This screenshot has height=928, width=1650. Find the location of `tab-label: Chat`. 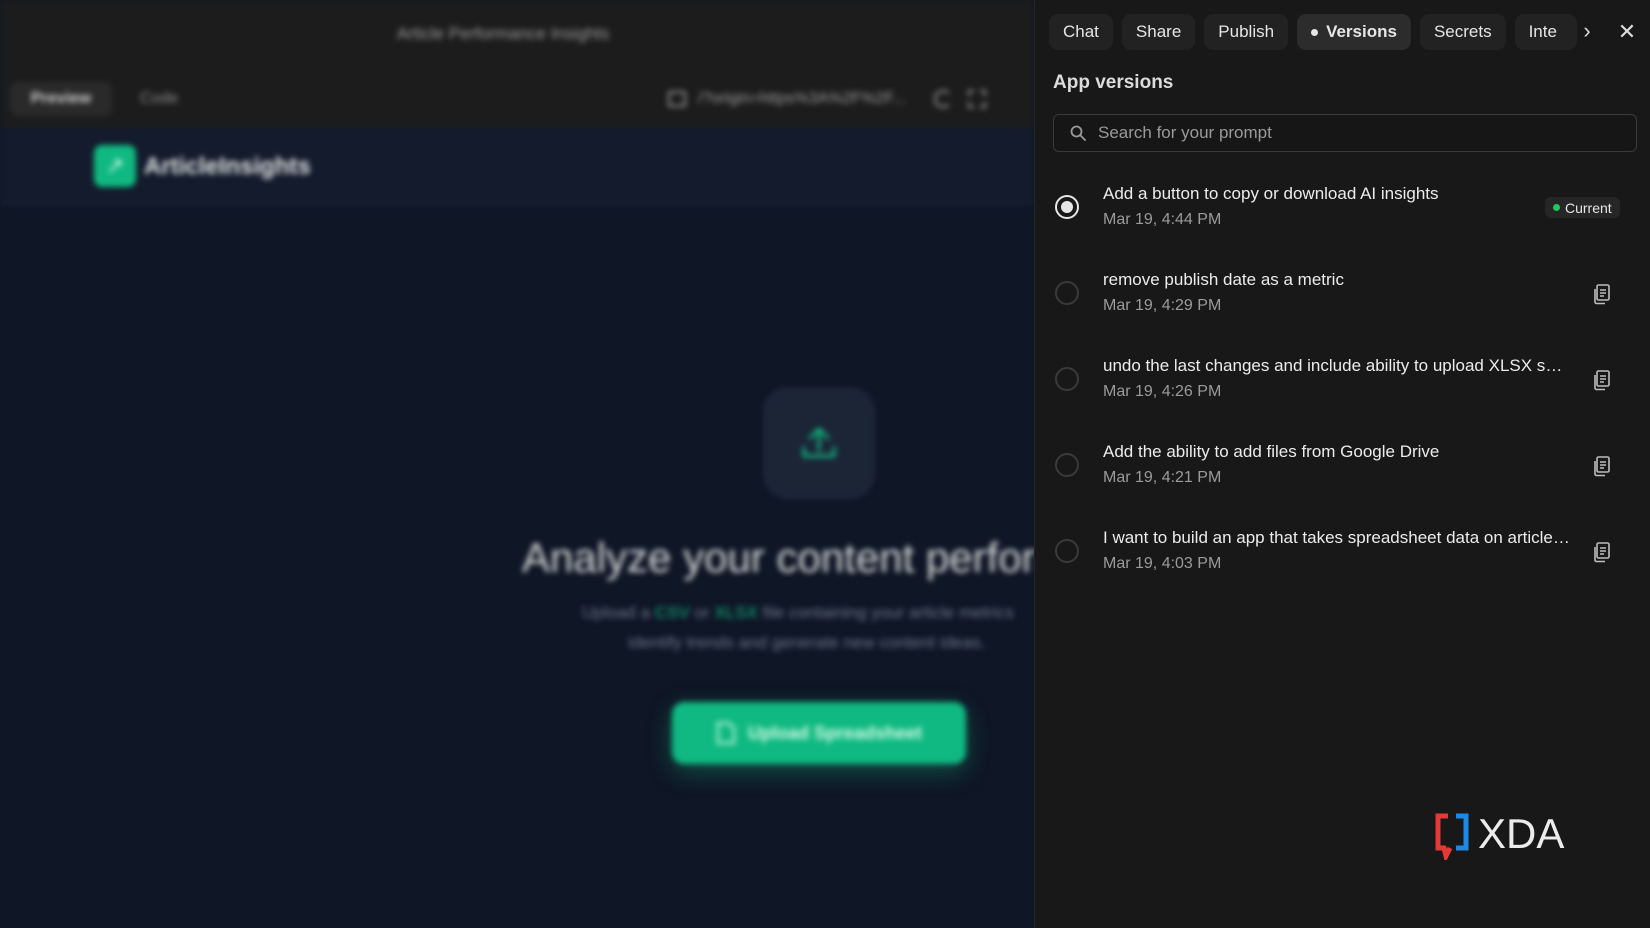

tab-label: Chat is located at coordinates (1081, 31).